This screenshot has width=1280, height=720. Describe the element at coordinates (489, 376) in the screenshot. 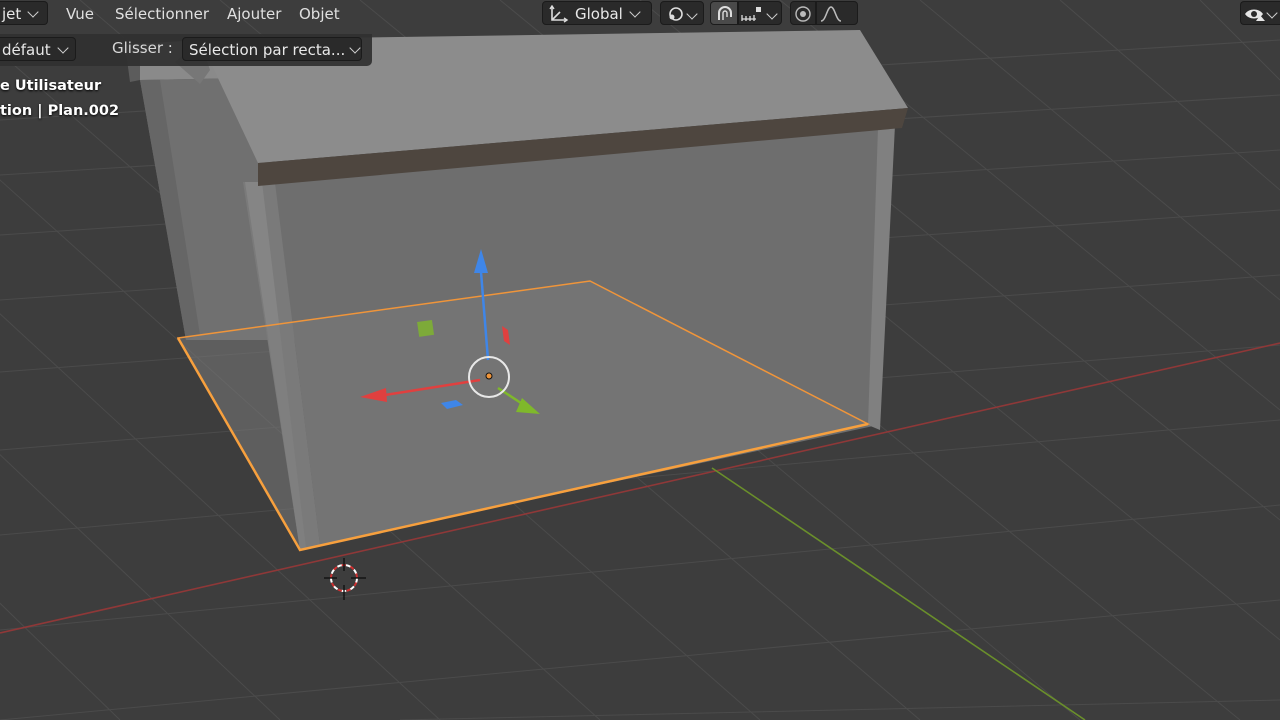

I see `gizmo-origin-icon` at that location.